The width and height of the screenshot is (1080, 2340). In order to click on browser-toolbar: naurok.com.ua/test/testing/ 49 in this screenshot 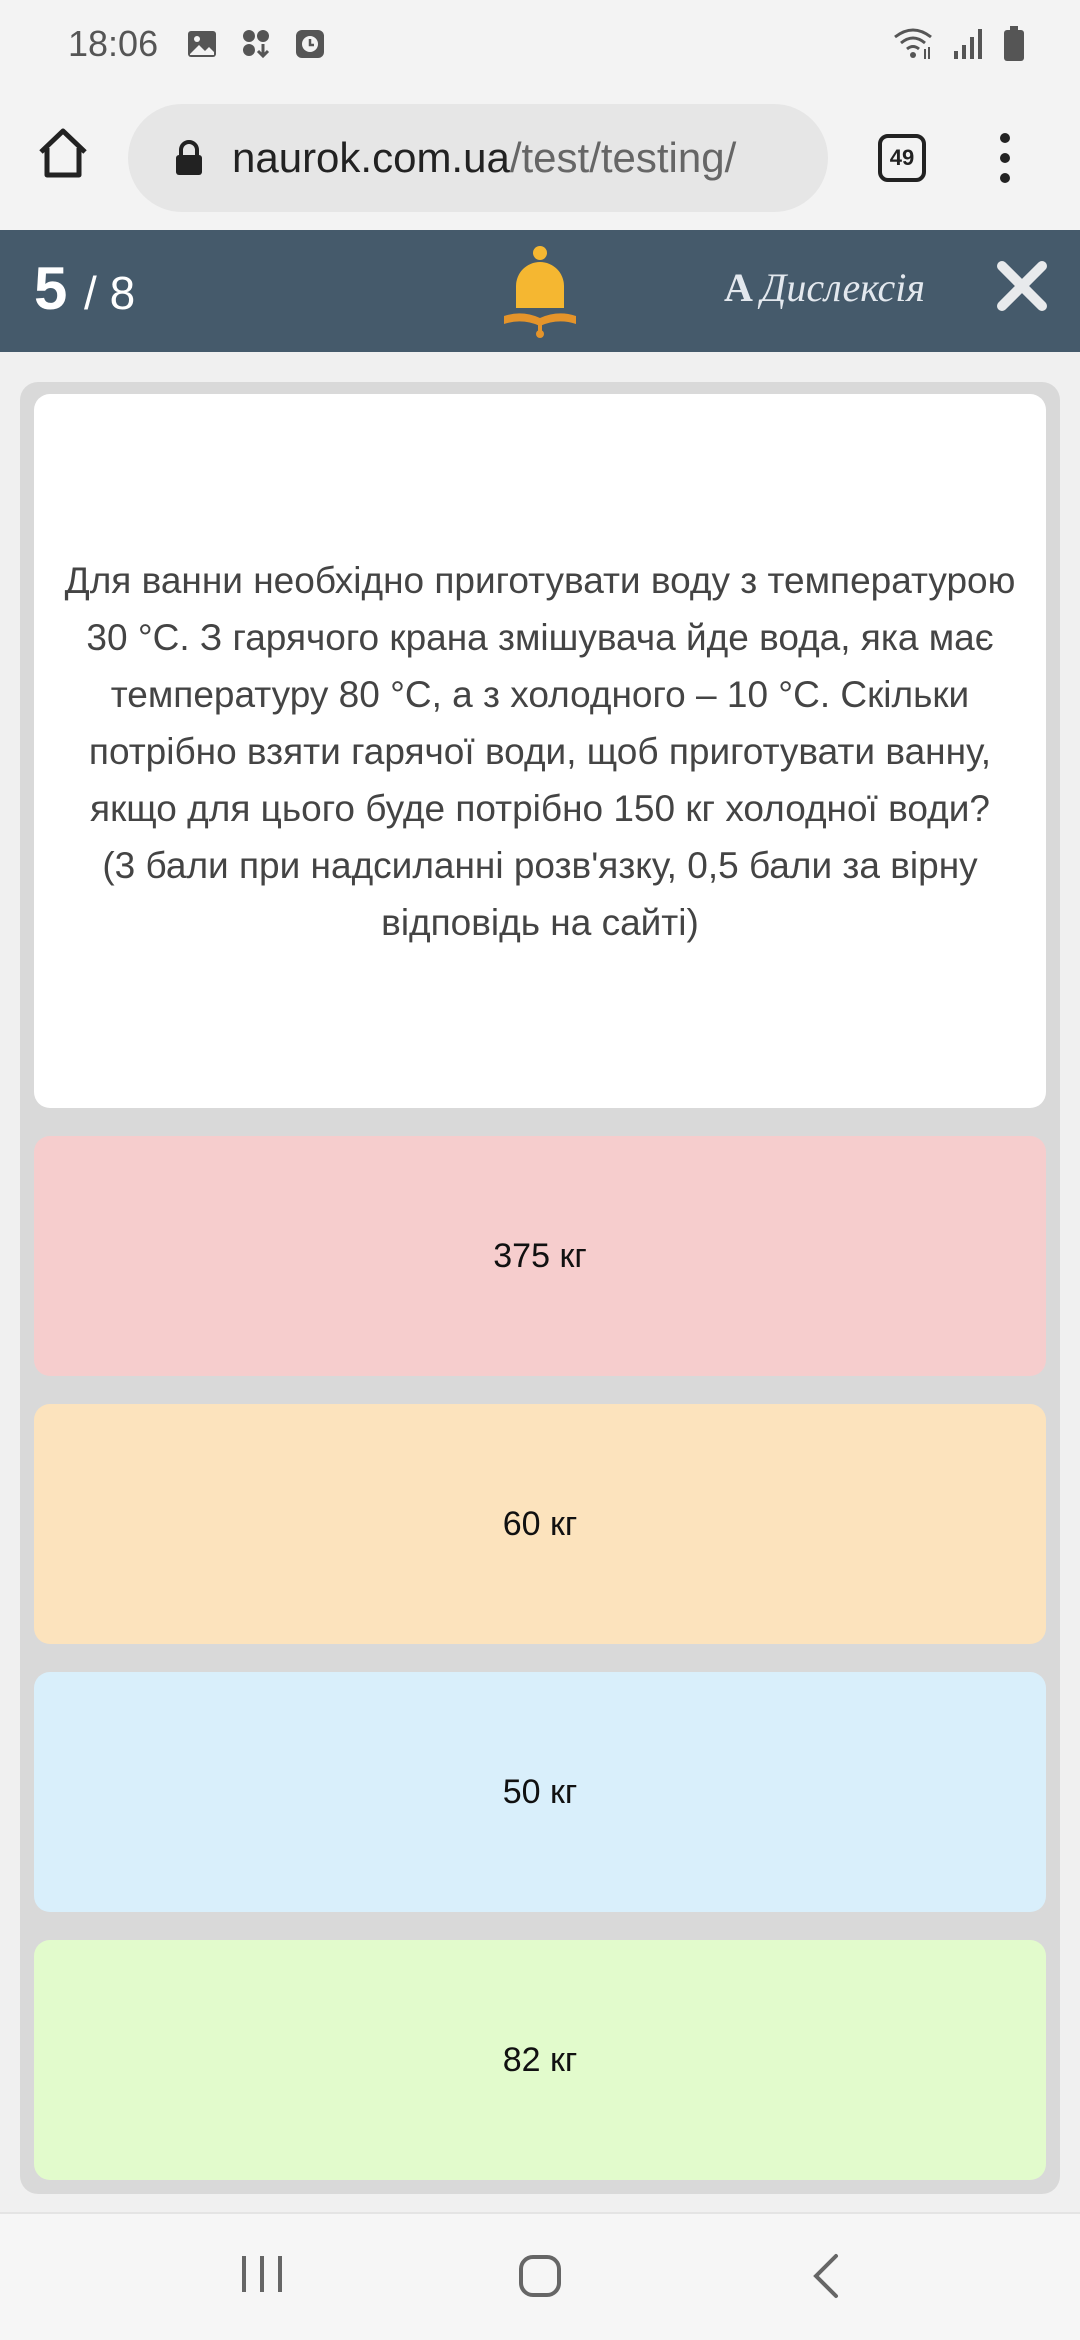, I will do `click(540, 159)`.